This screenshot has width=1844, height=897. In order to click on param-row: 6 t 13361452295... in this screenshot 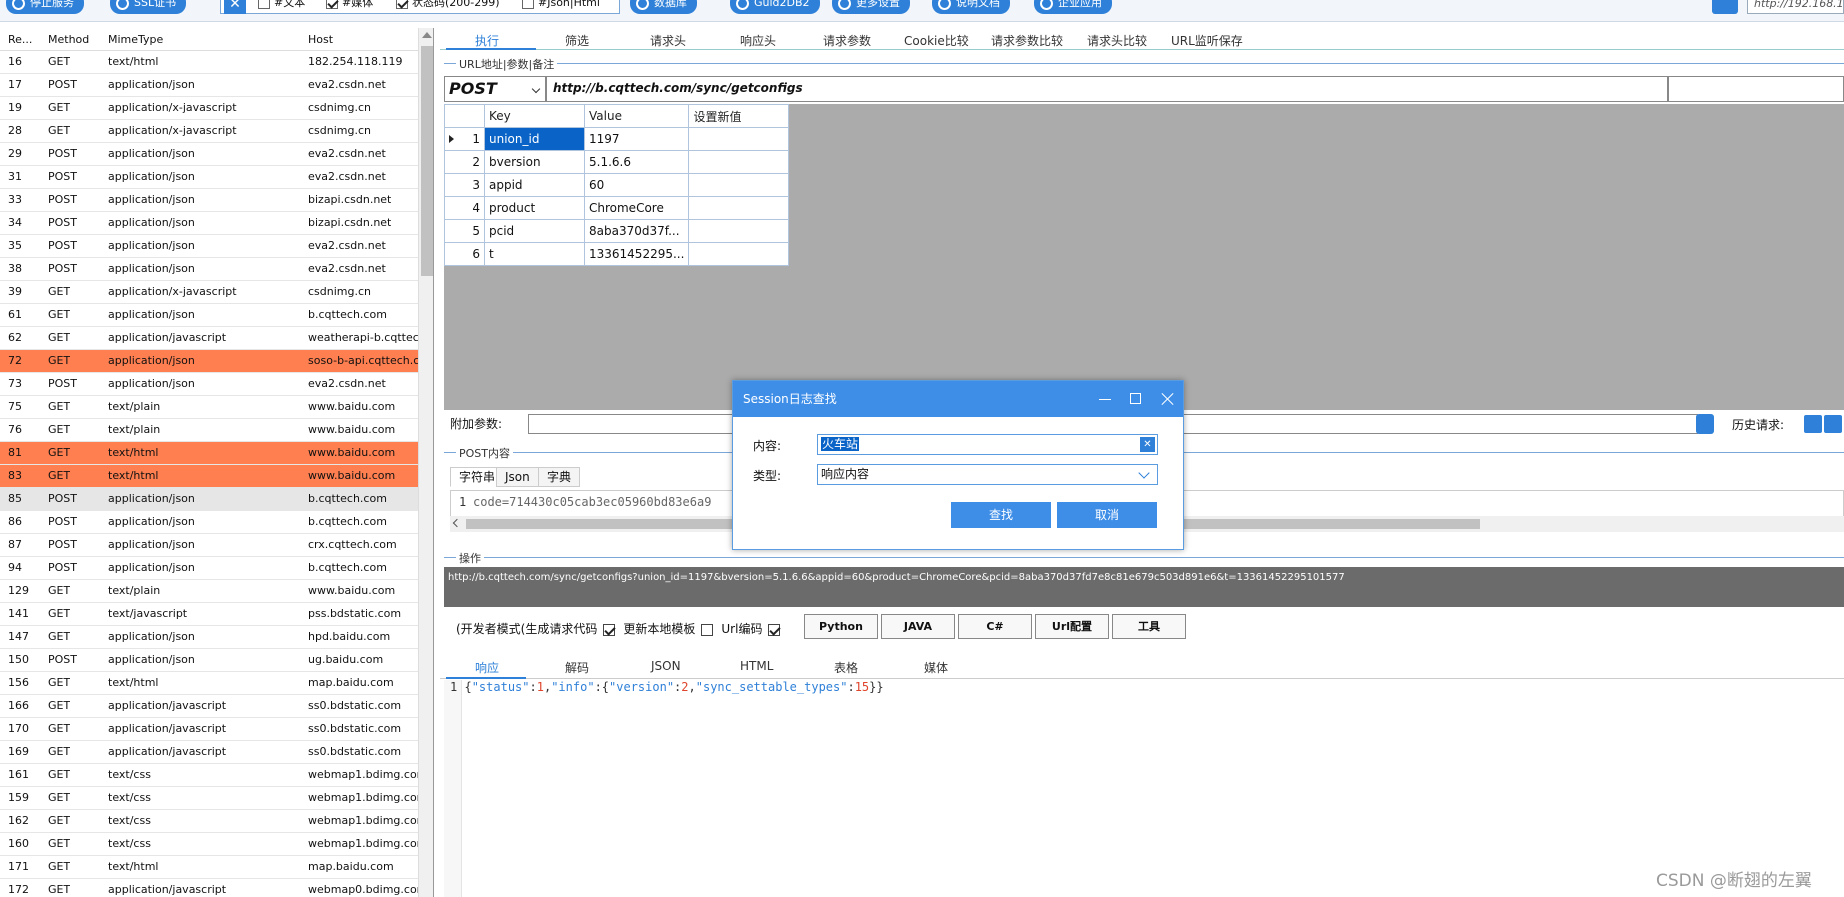, I will do `click(617, 254)`.